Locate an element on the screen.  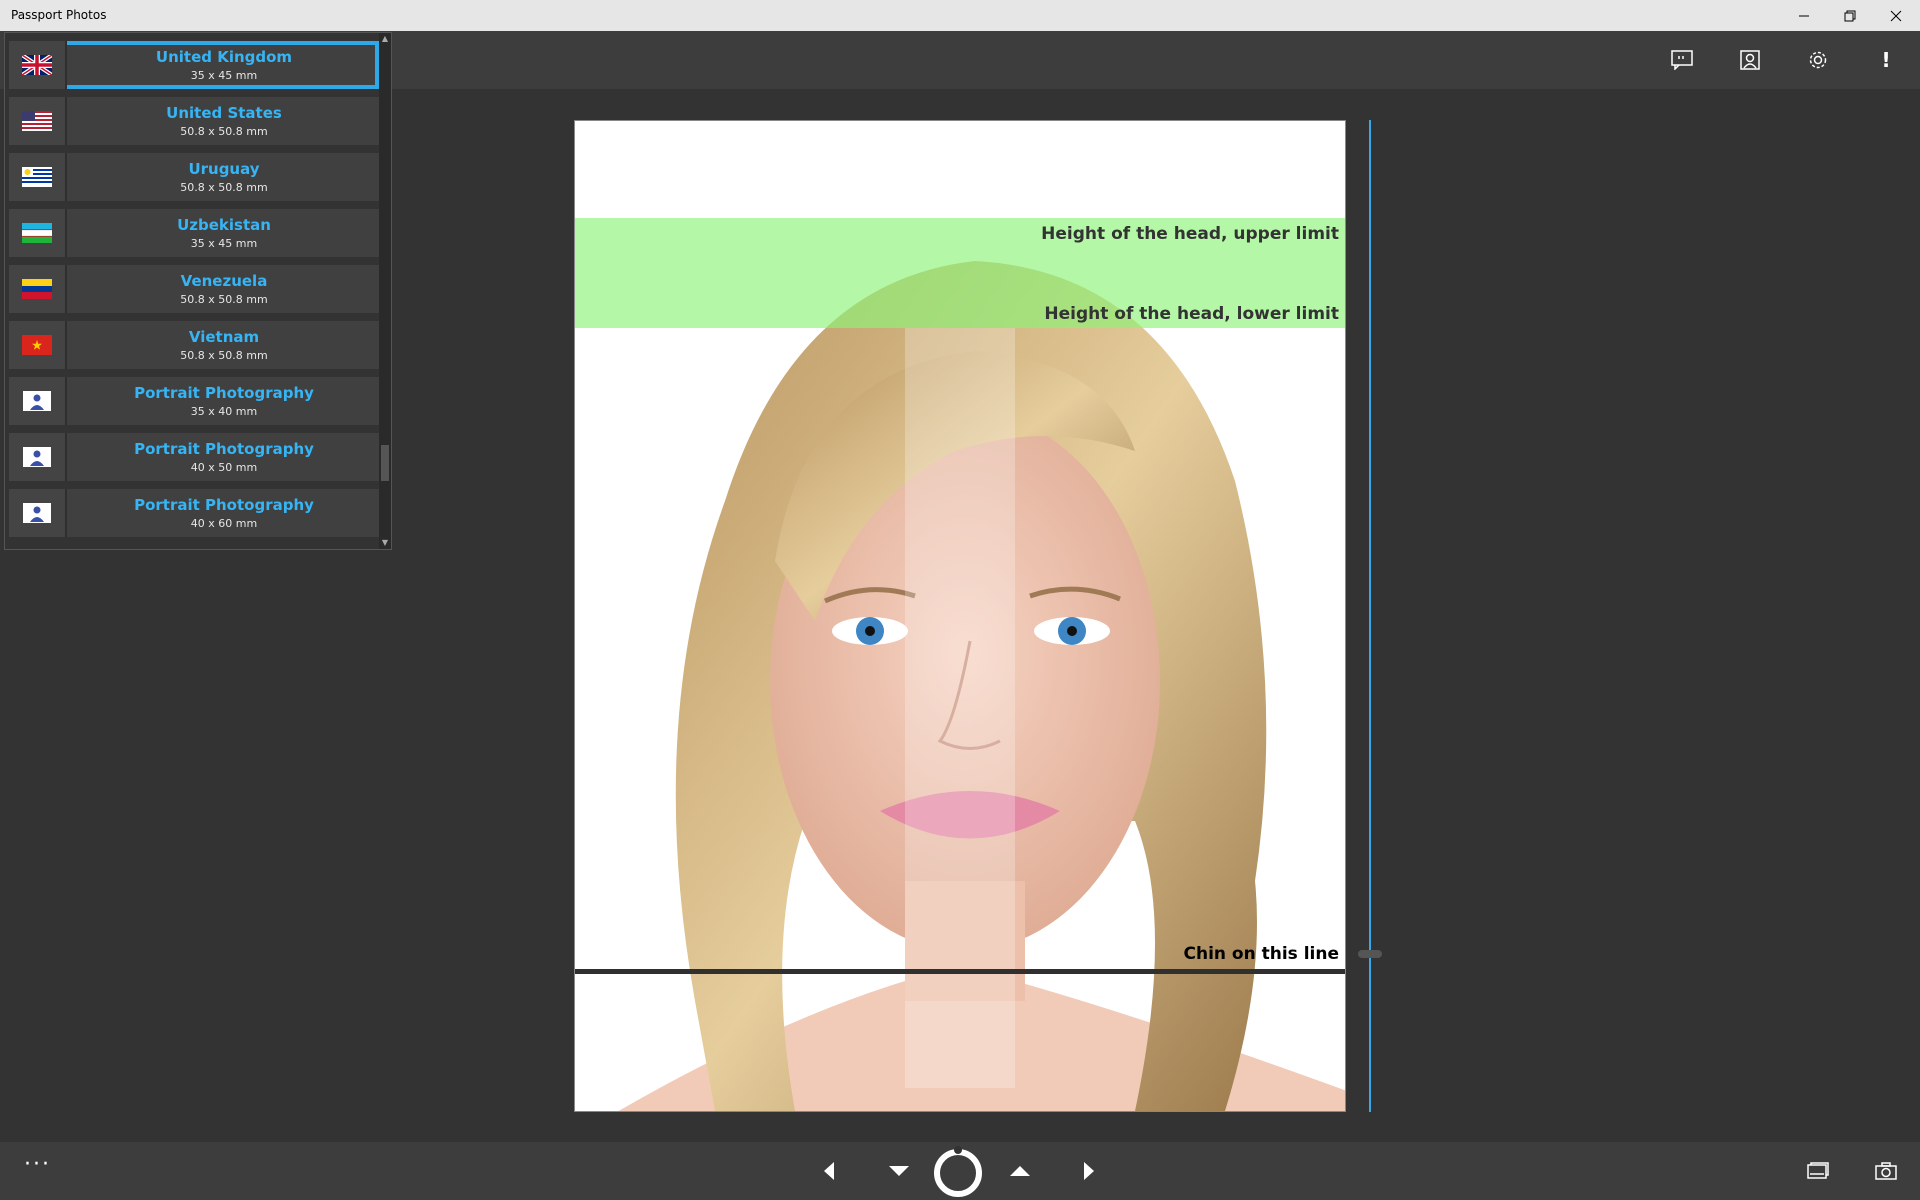
list-item-uzbekistan: Uzbekistan 35 x 45 mm is located at coordinates (194, 233).